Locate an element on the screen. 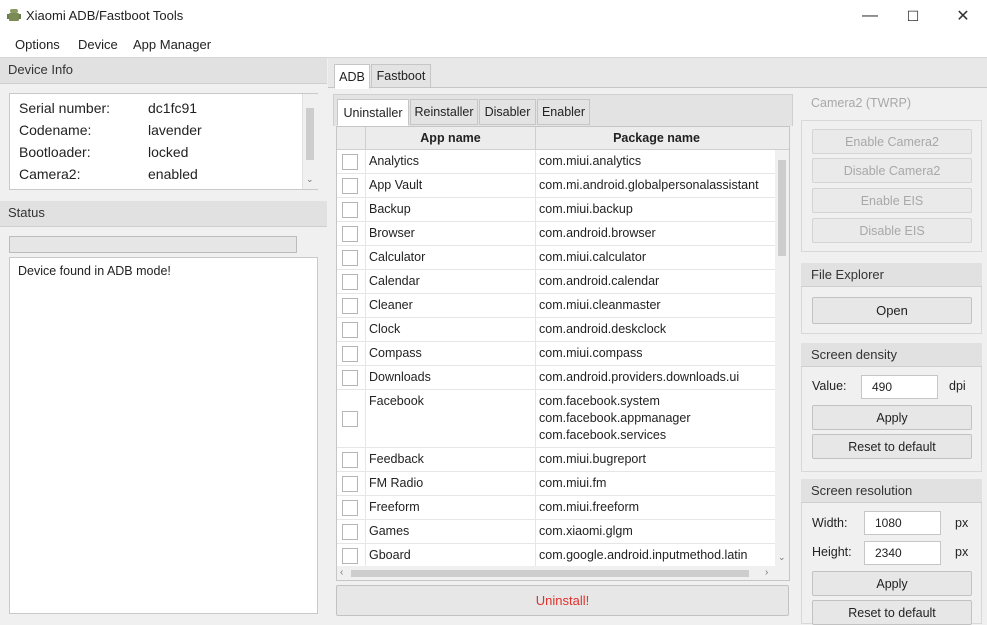  tab-uninstaller: Uninstaller is located at coordinates (373, 112).